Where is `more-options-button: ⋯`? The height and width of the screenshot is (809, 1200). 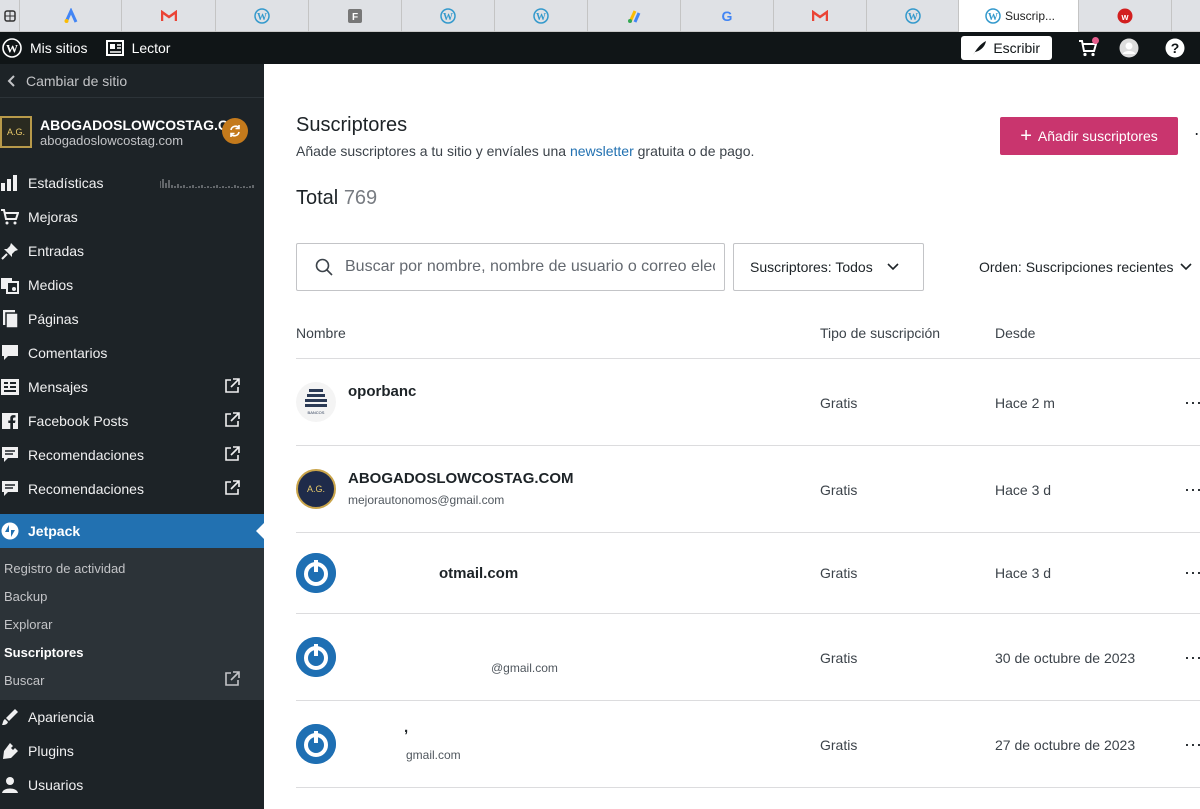
more-options-button: ⋯ is located at coordinates (1197, 134).